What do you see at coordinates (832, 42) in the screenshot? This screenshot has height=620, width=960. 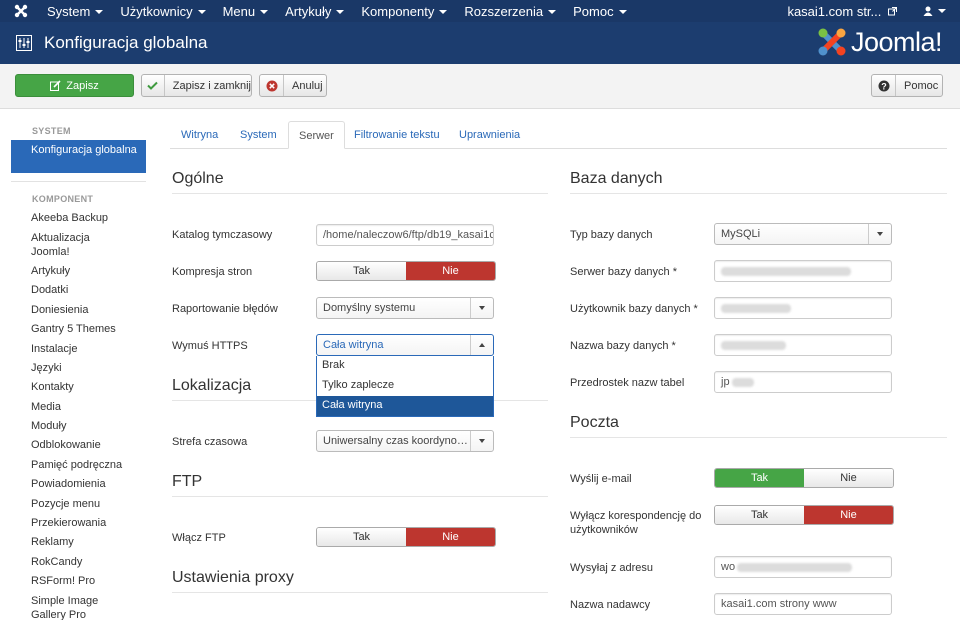 I see `joomla-logo-icon` at bounding box center [832, 42].